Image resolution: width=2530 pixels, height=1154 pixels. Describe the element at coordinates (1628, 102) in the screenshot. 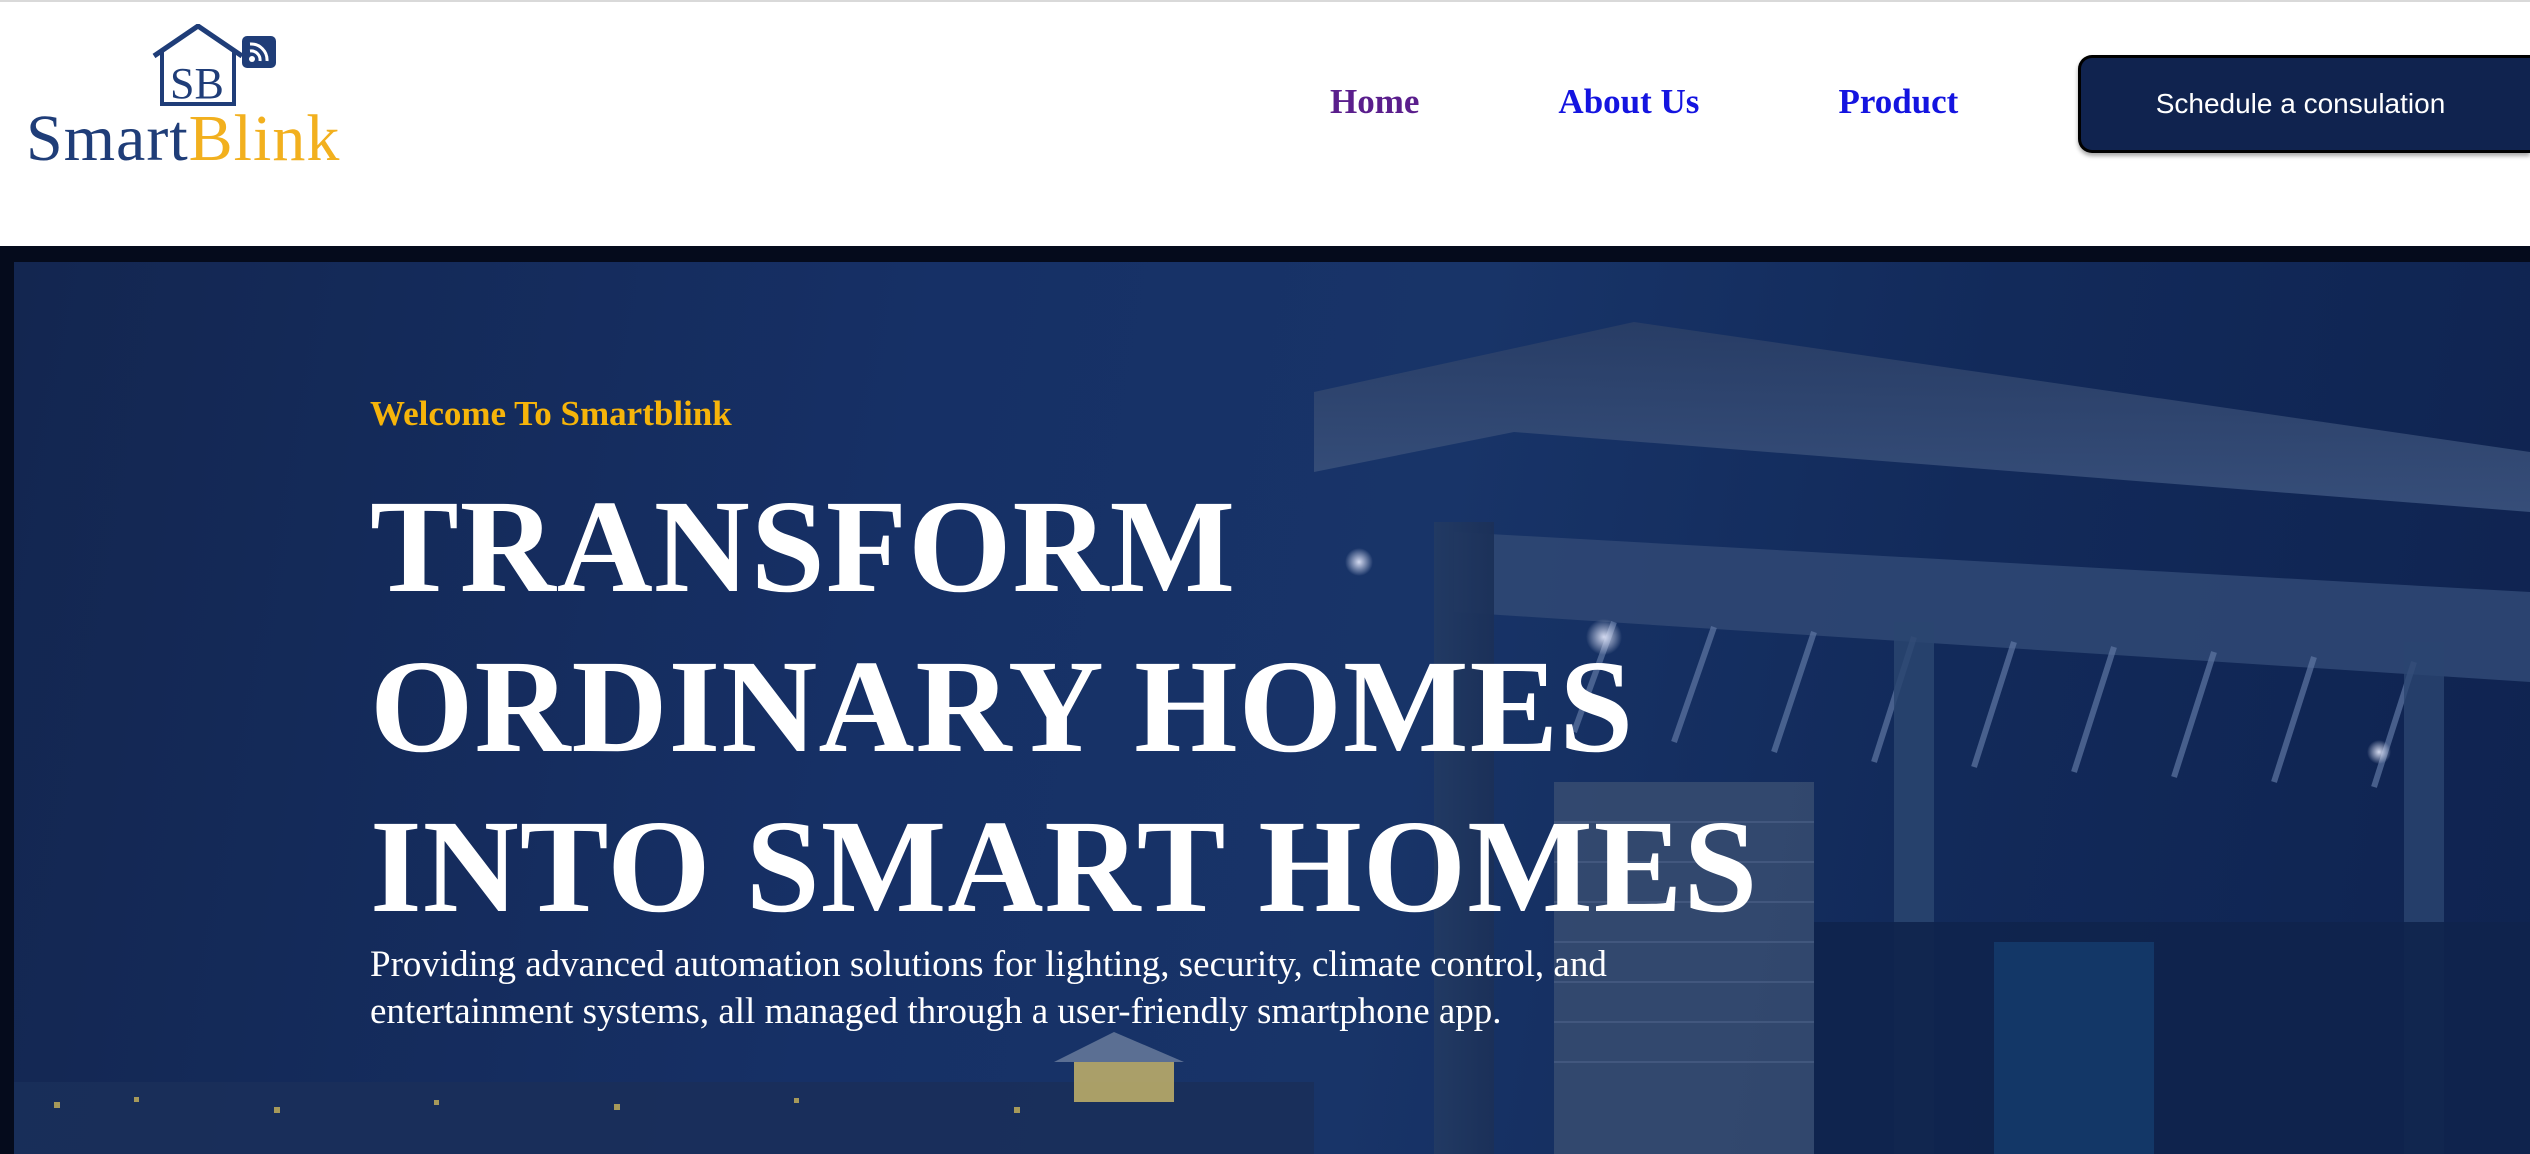

I see `nav-link-about-us: About Us` at that location.